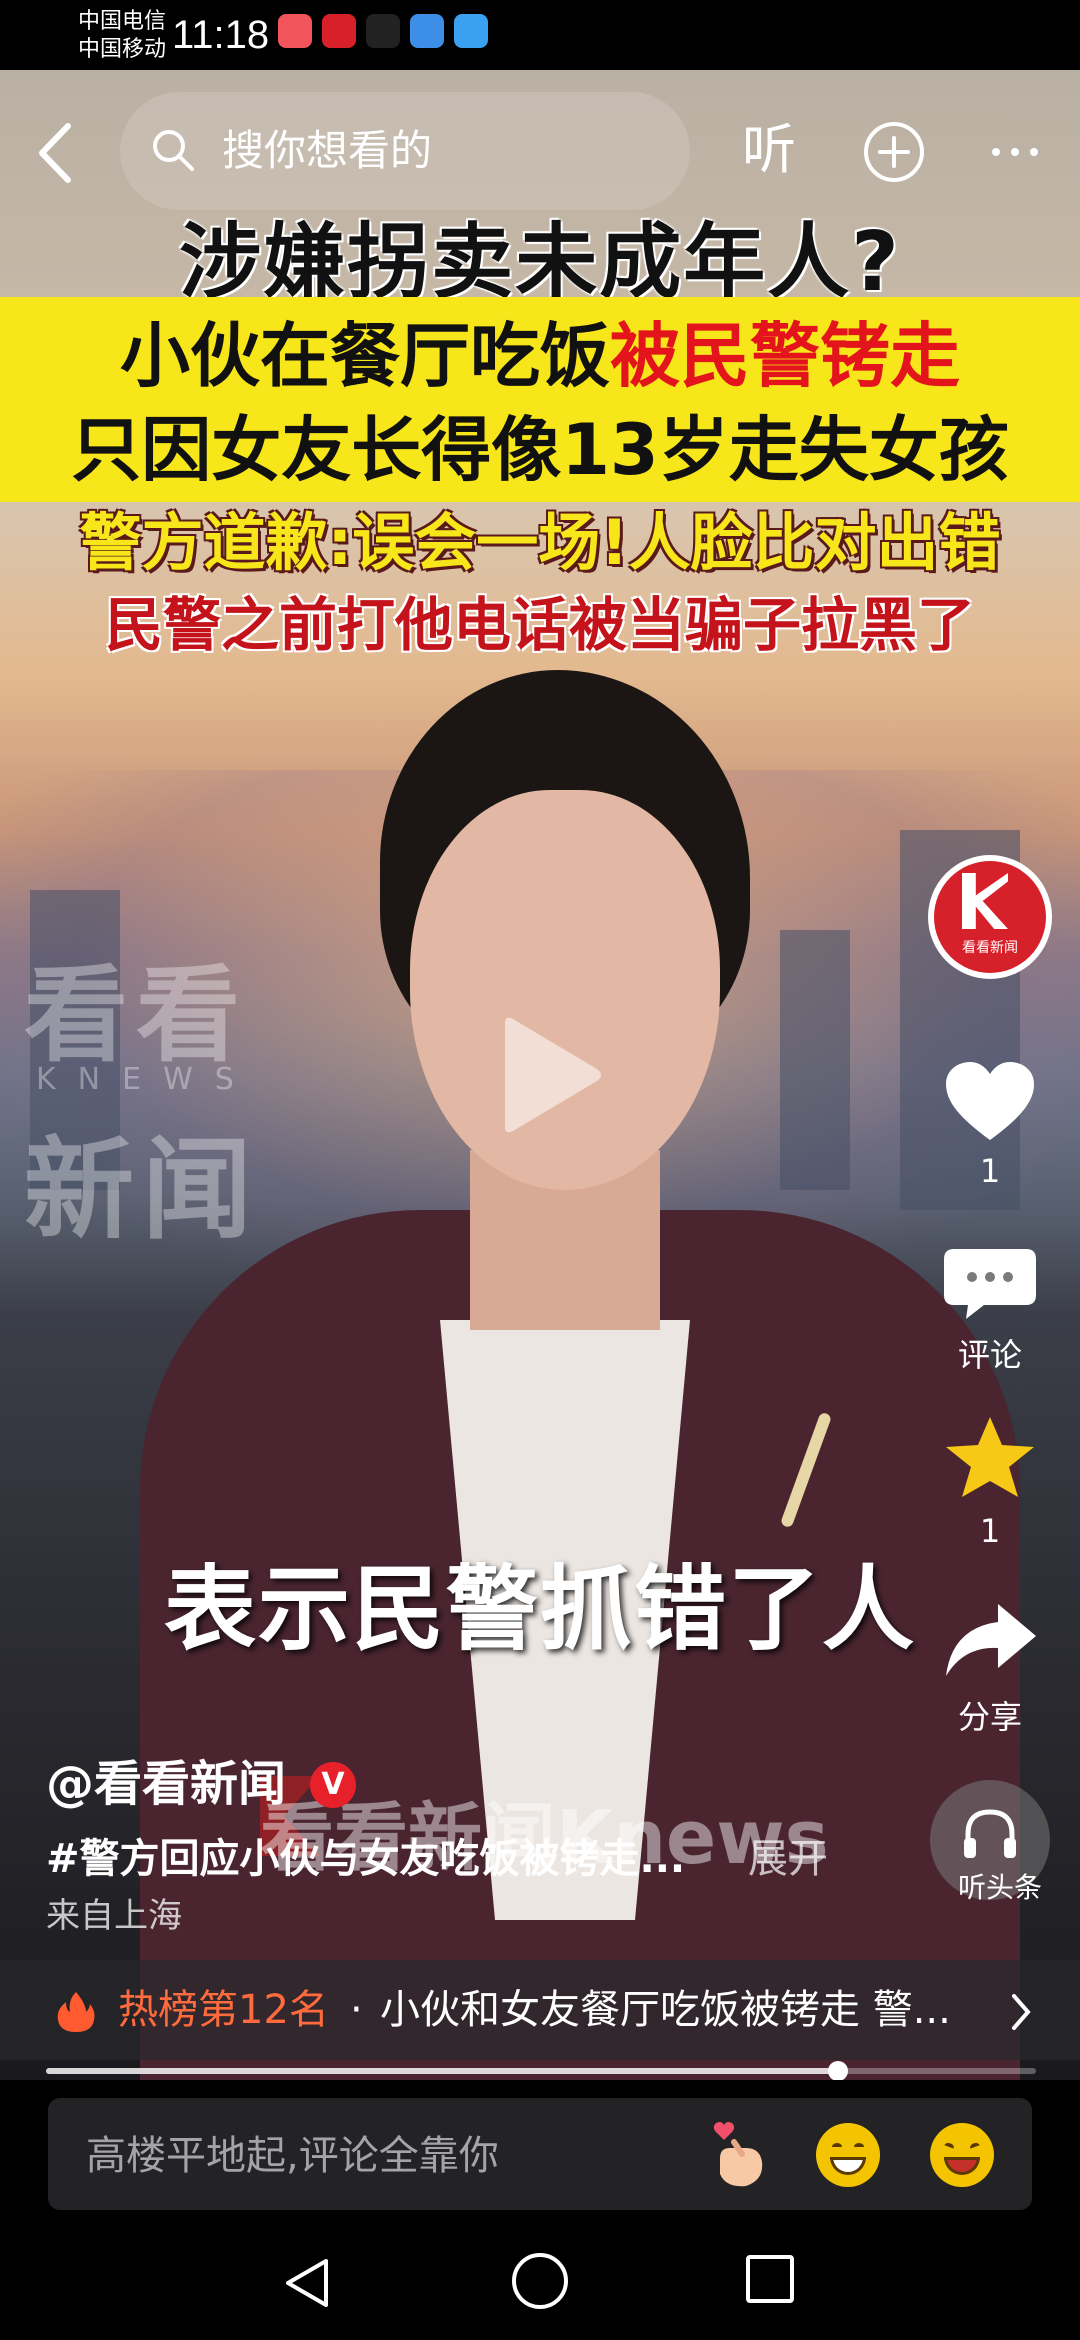 Image resolution: width=1080 pixels, height=2340 pixels. What do you see at coordinates (738, 2154) in the screenshot?
I see `heart-hand-emoji-icon` at bounding box center [738, 2154].